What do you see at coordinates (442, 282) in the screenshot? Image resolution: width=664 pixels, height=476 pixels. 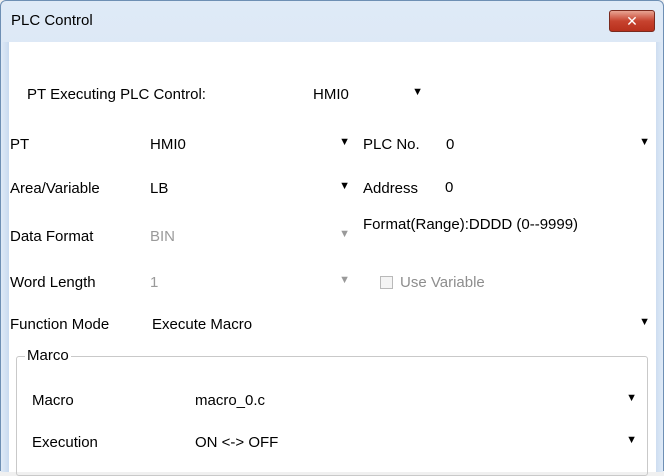 I see `use-variable-label: Use Variable` at bounding box center [442, 282].